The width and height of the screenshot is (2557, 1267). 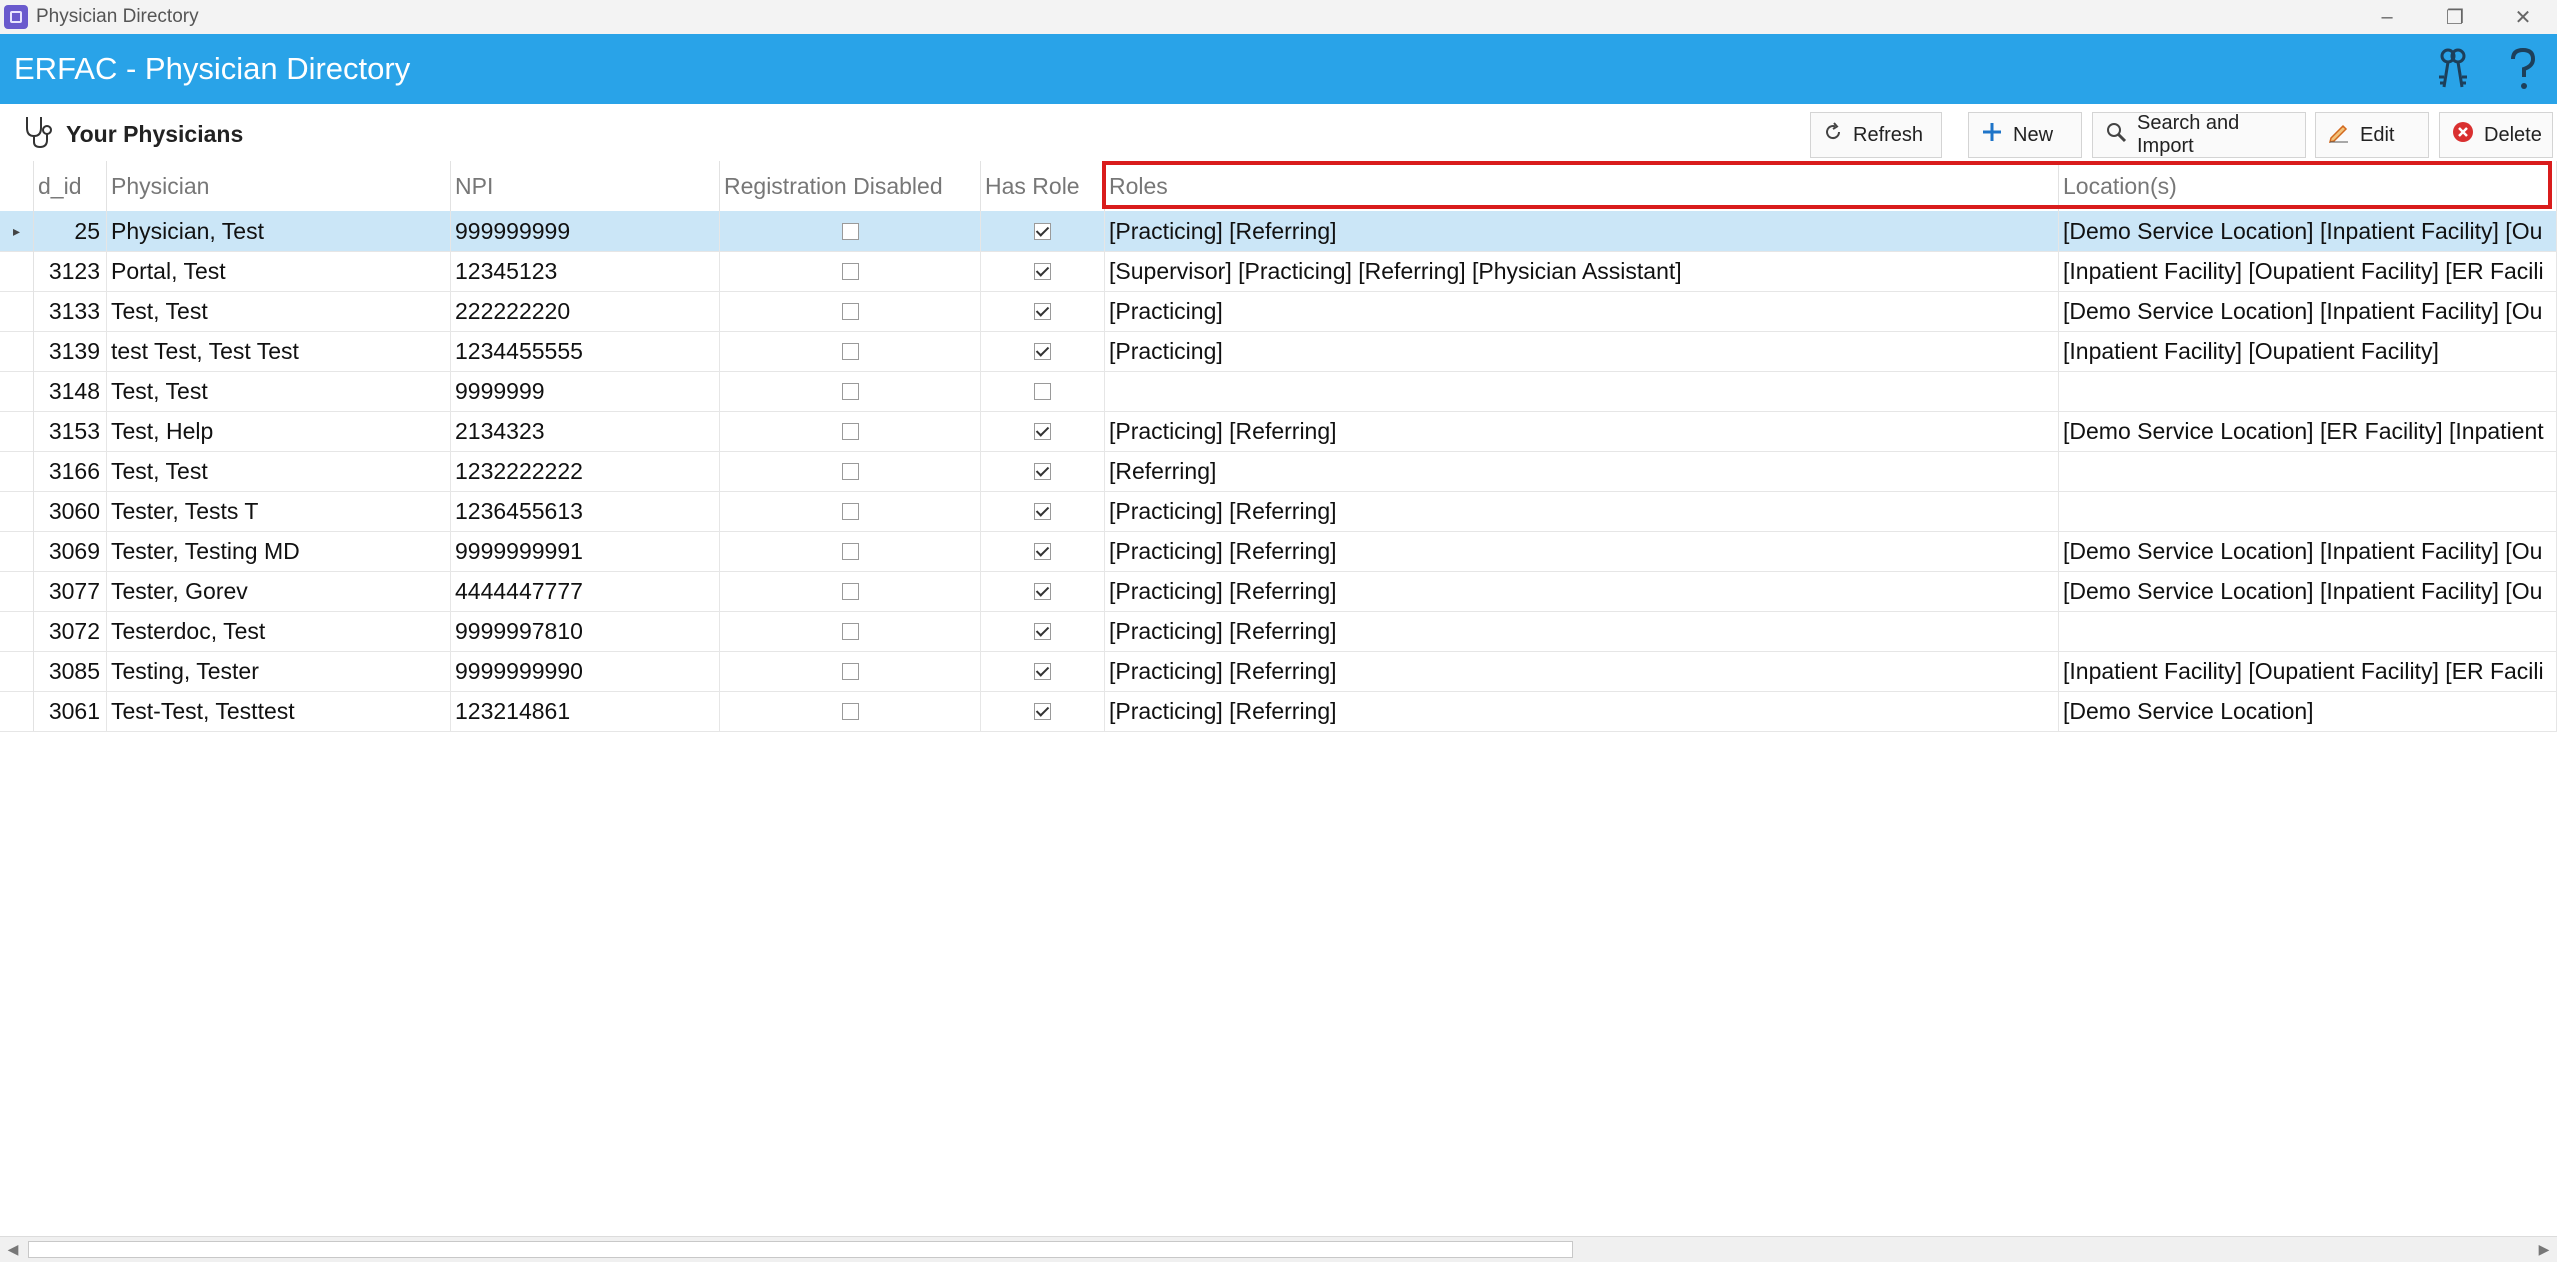 I want to click on help-icon, so click(x=2523, y=69).